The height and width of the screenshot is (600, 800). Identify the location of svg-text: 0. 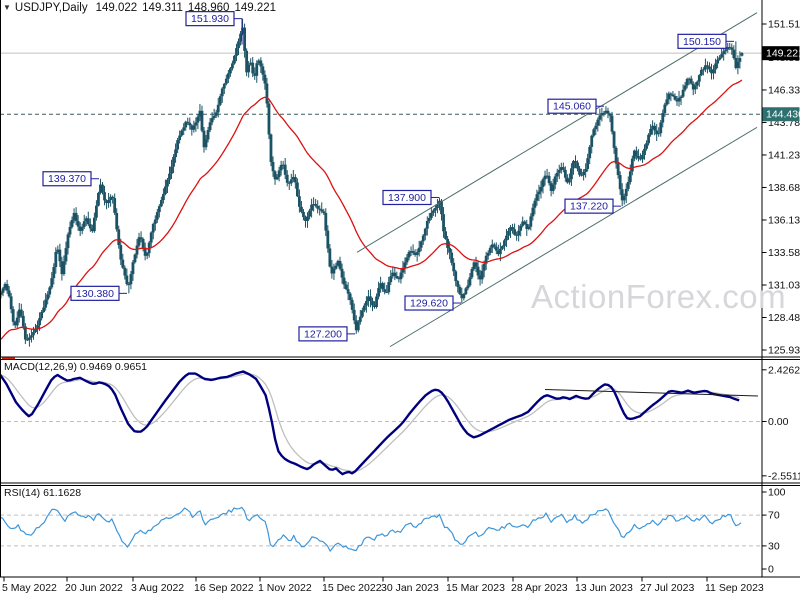
(771, 570).